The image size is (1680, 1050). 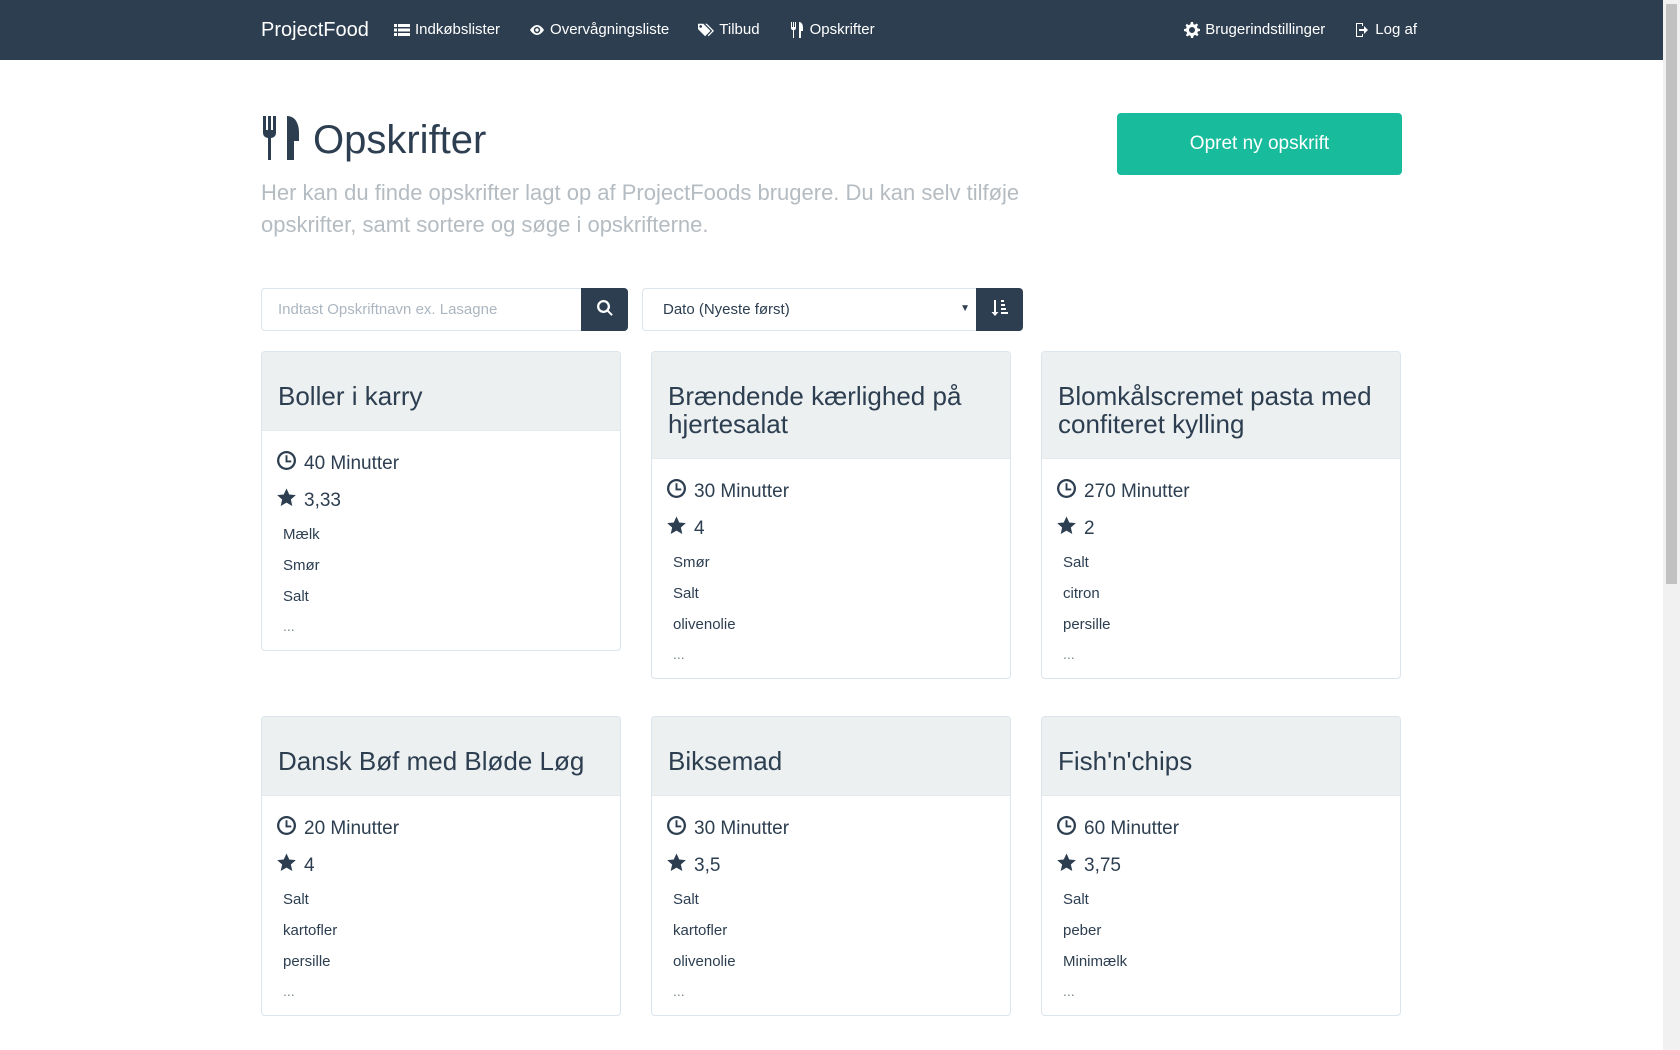 I want to click on create-recipe-button: Opret ny opskrift, so click(x=1259, y=144).